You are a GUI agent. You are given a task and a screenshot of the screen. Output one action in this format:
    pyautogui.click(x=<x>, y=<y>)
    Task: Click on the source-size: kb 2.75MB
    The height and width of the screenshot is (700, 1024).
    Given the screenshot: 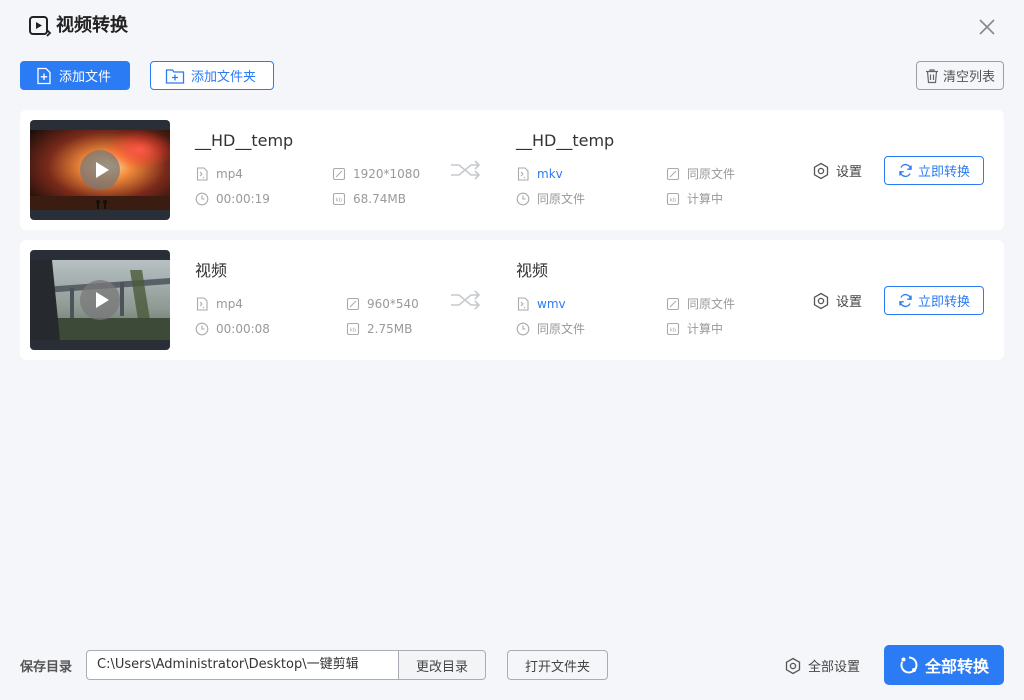 What is the action you would take?
    pyautogui.click(x=379, y=329)
    